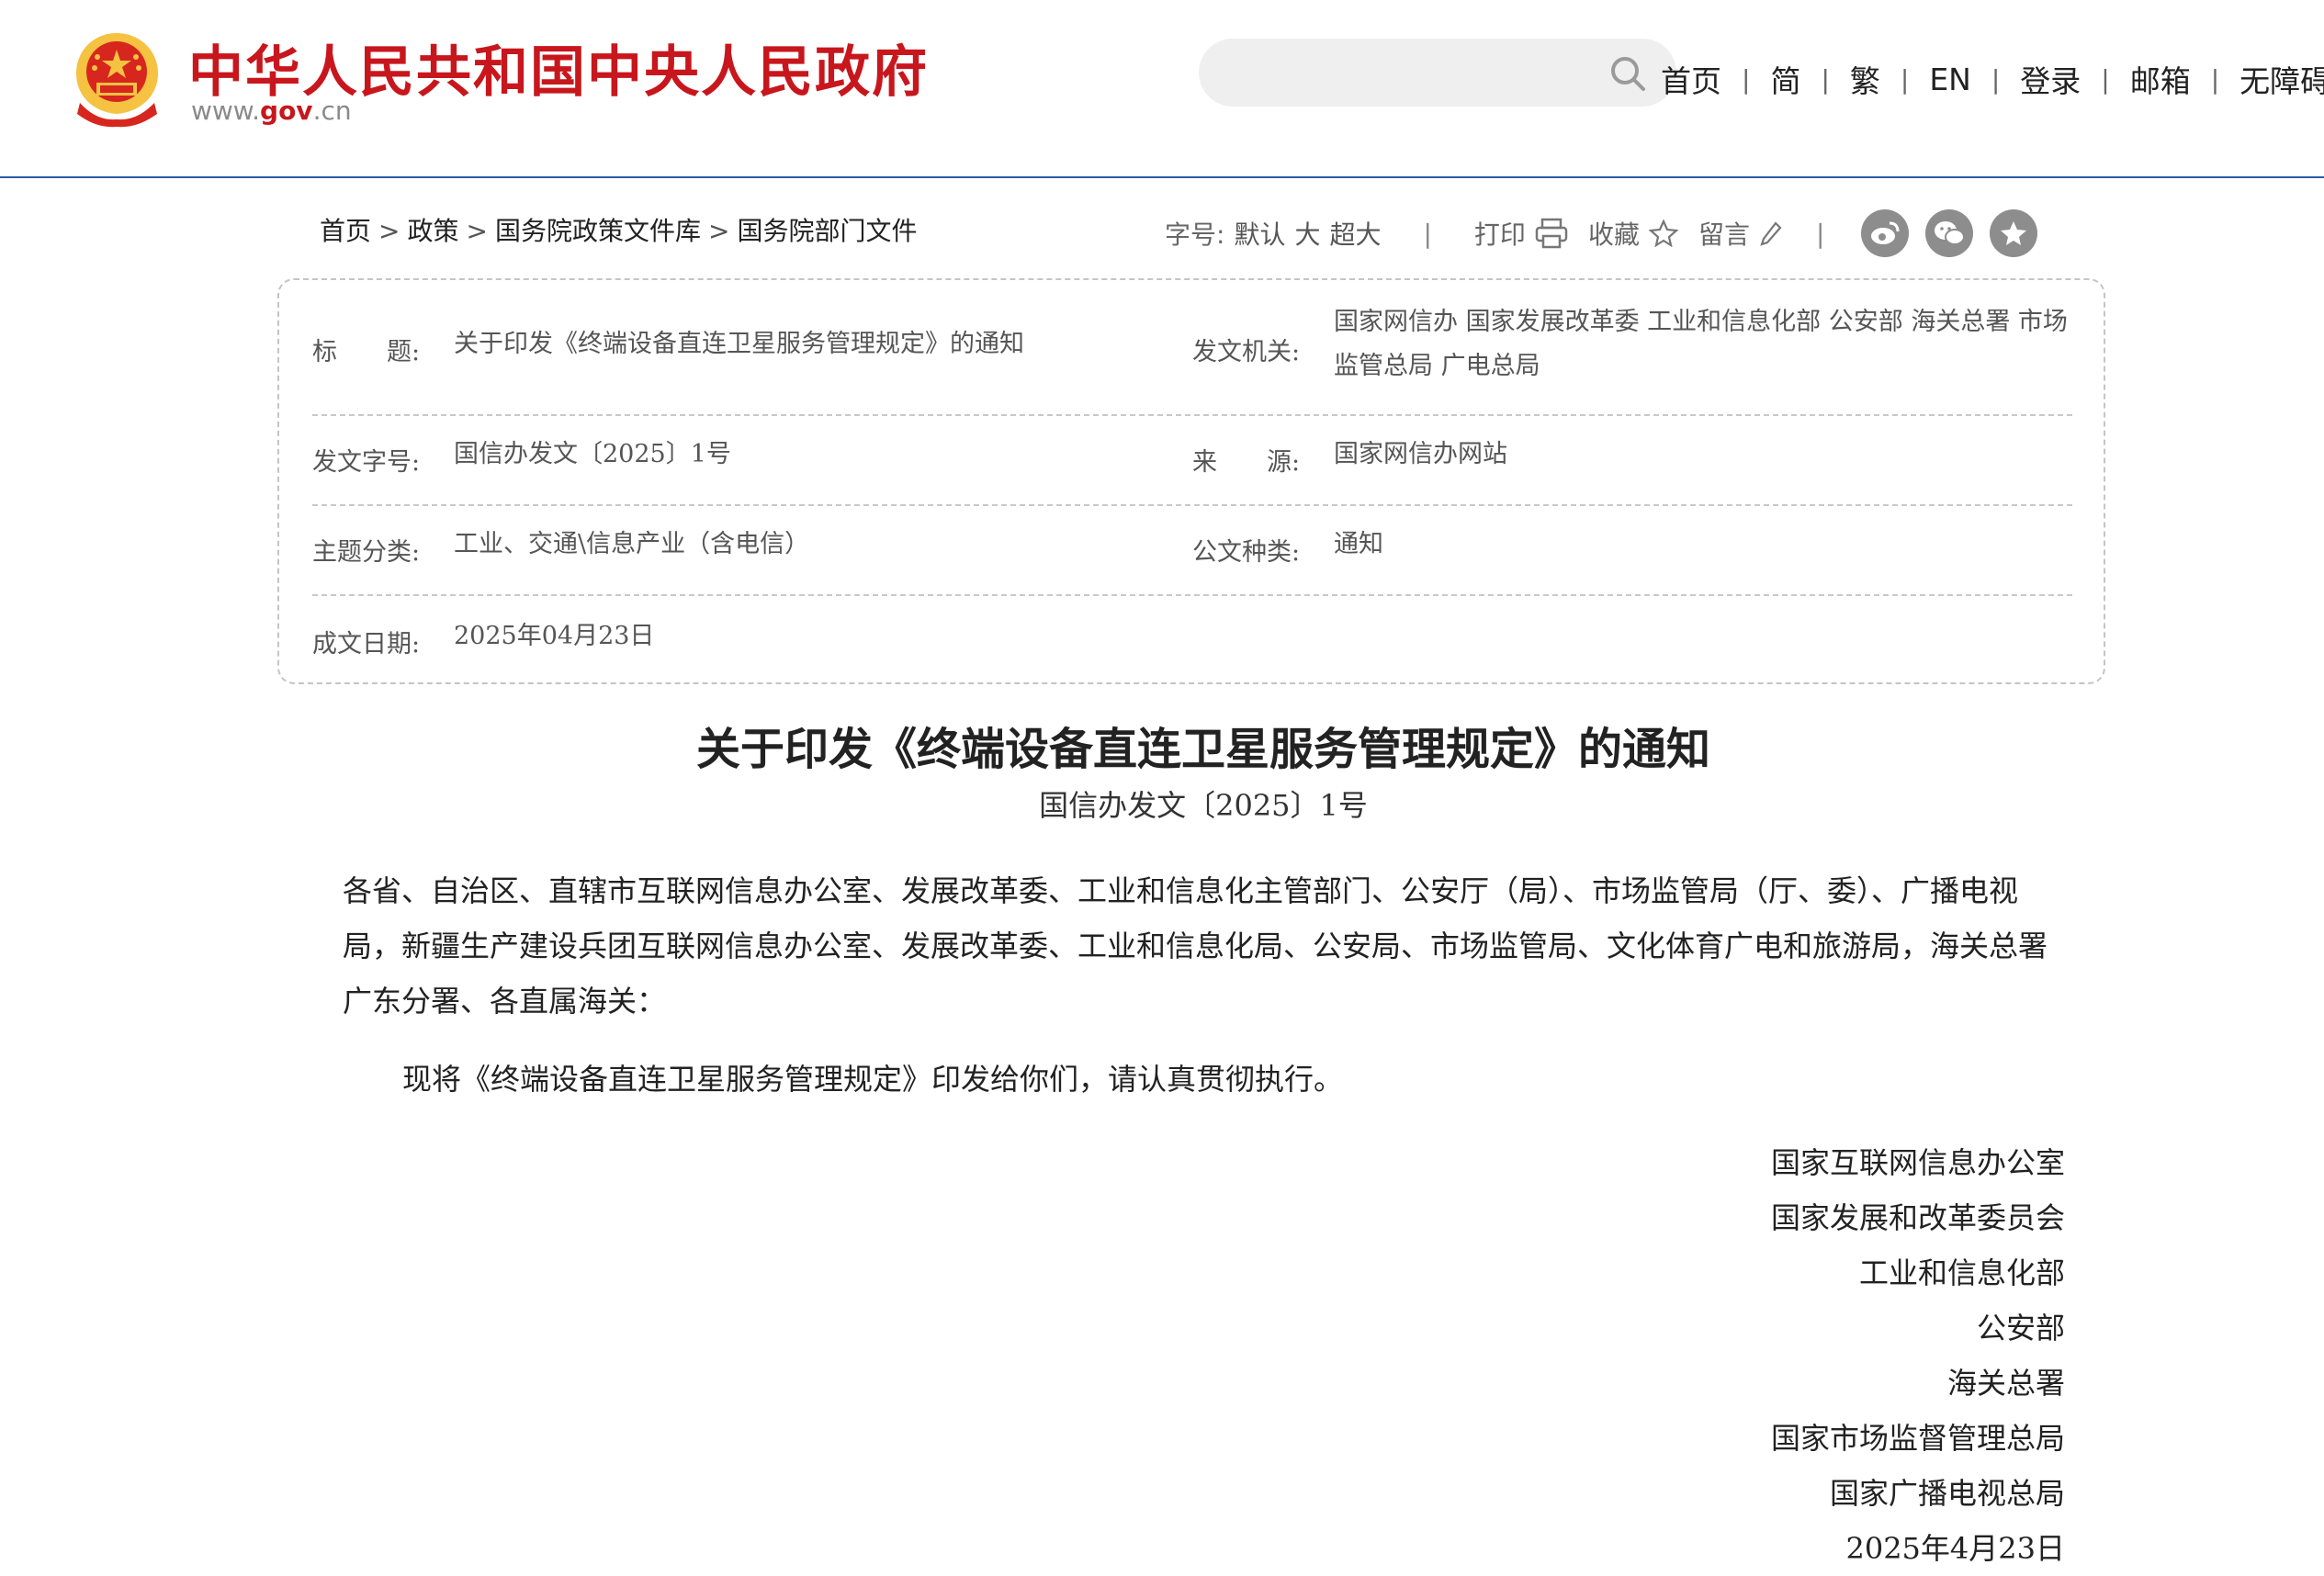 This screenshot has height=1576, width=2324. I want to click on qzone-icon, so click(2014, 233).